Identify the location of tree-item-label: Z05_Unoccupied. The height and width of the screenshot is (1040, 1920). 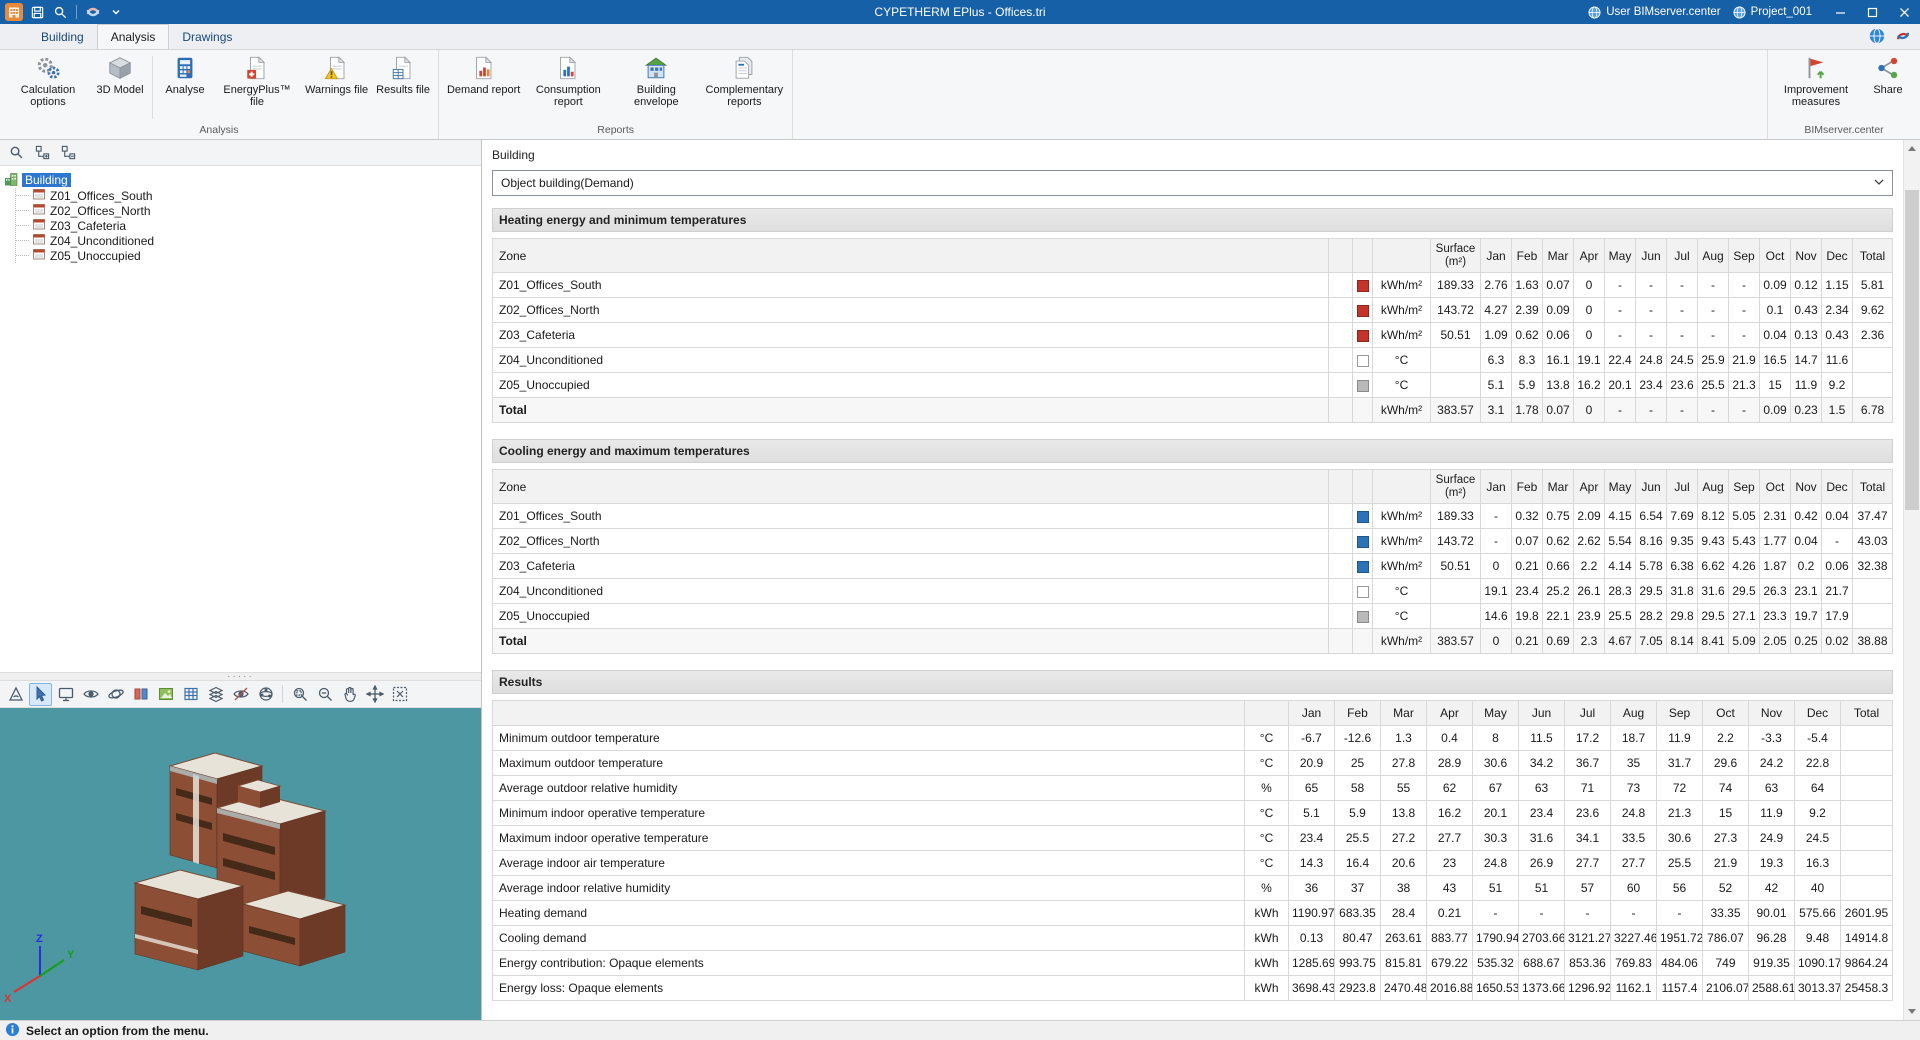
(95, 255).